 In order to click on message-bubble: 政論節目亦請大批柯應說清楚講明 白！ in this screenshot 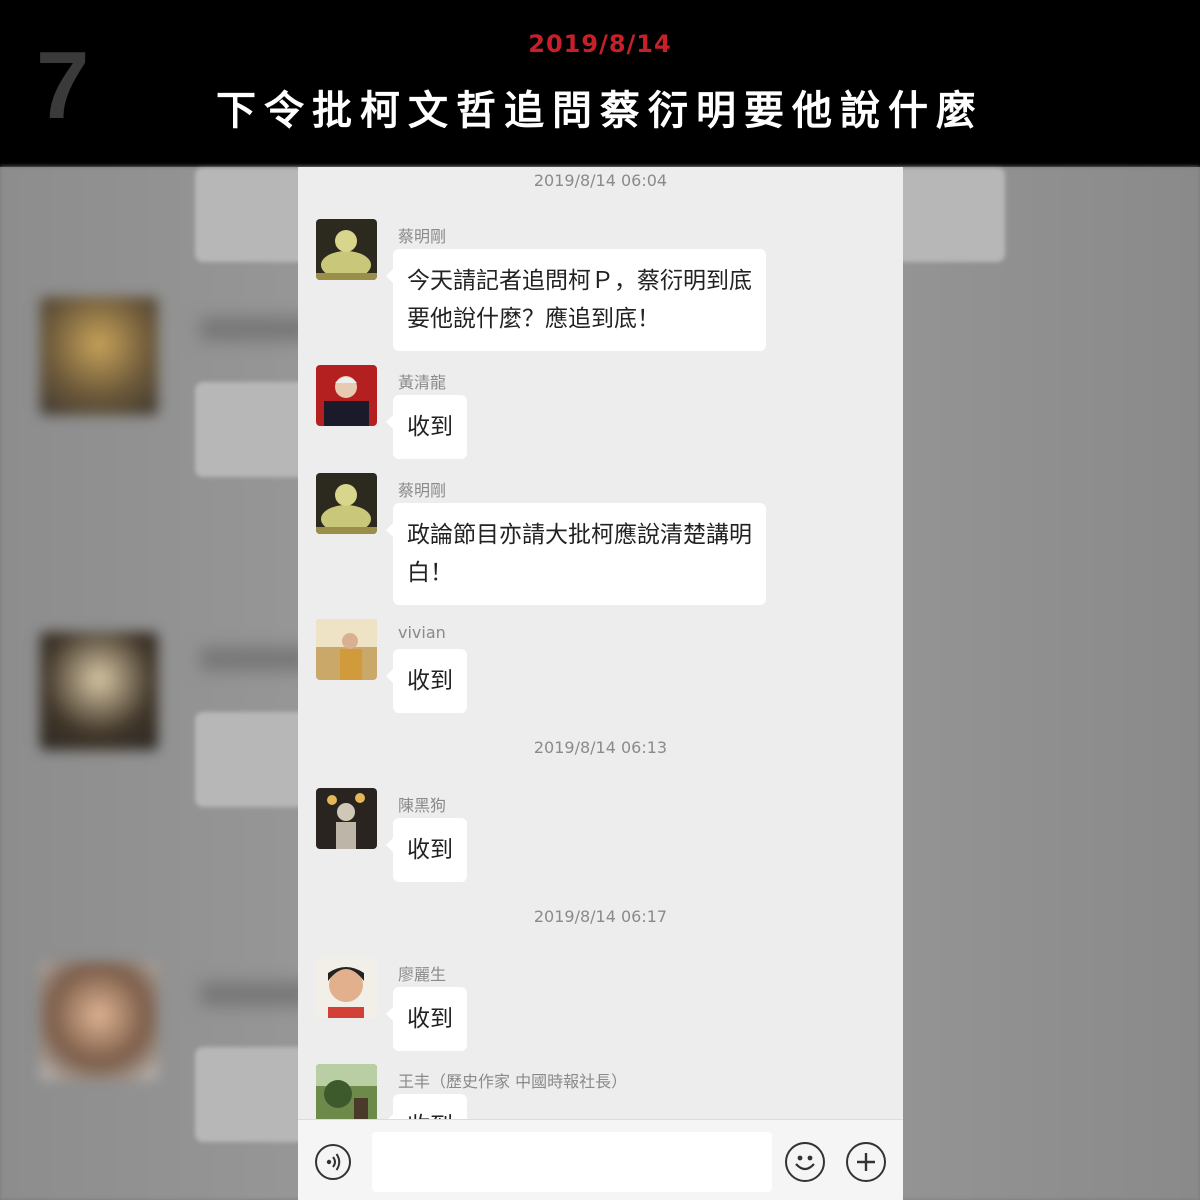, I will do `click(576, 554)`.